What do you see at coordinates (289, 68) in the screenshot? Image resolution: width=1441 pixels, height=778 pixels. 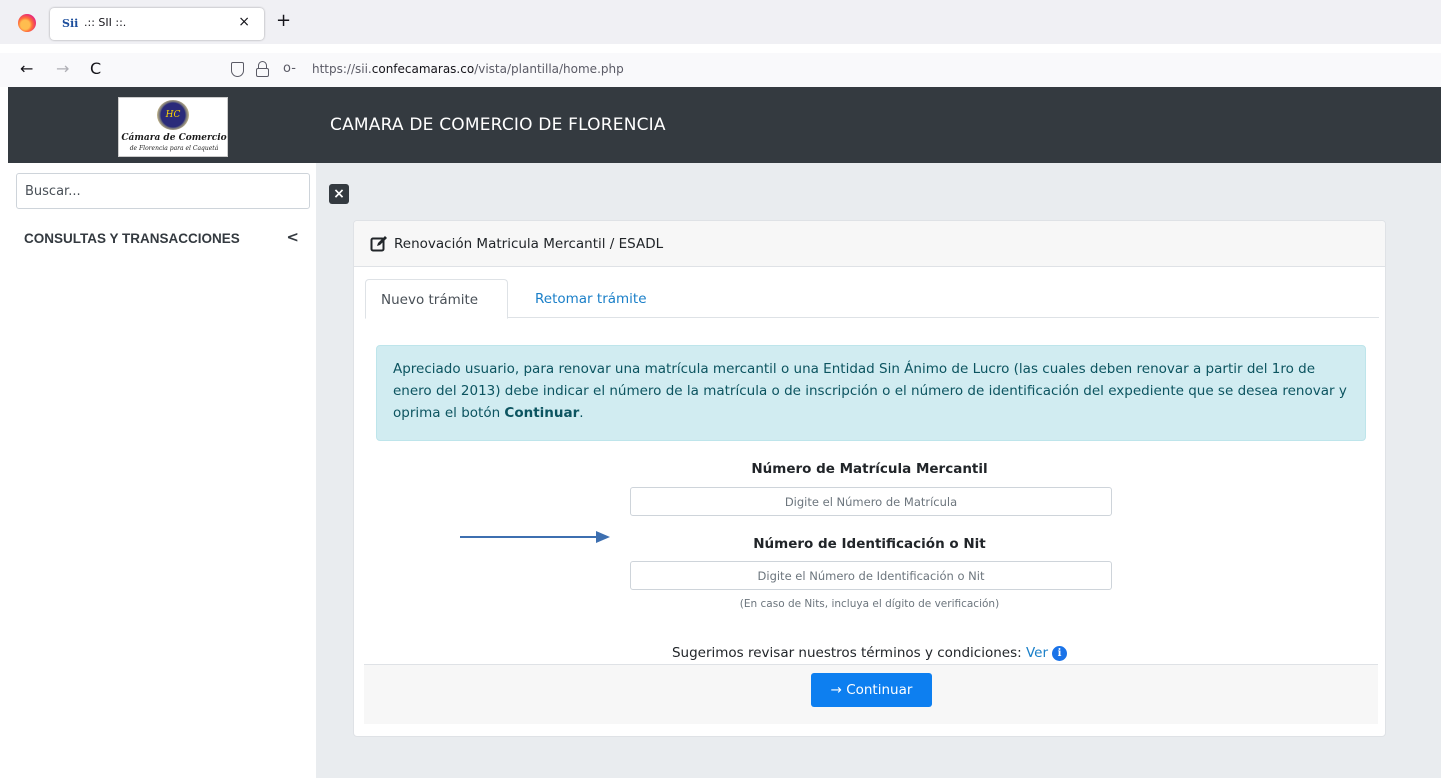 I see `key-icon: o-` at bounding box center [289, 68].